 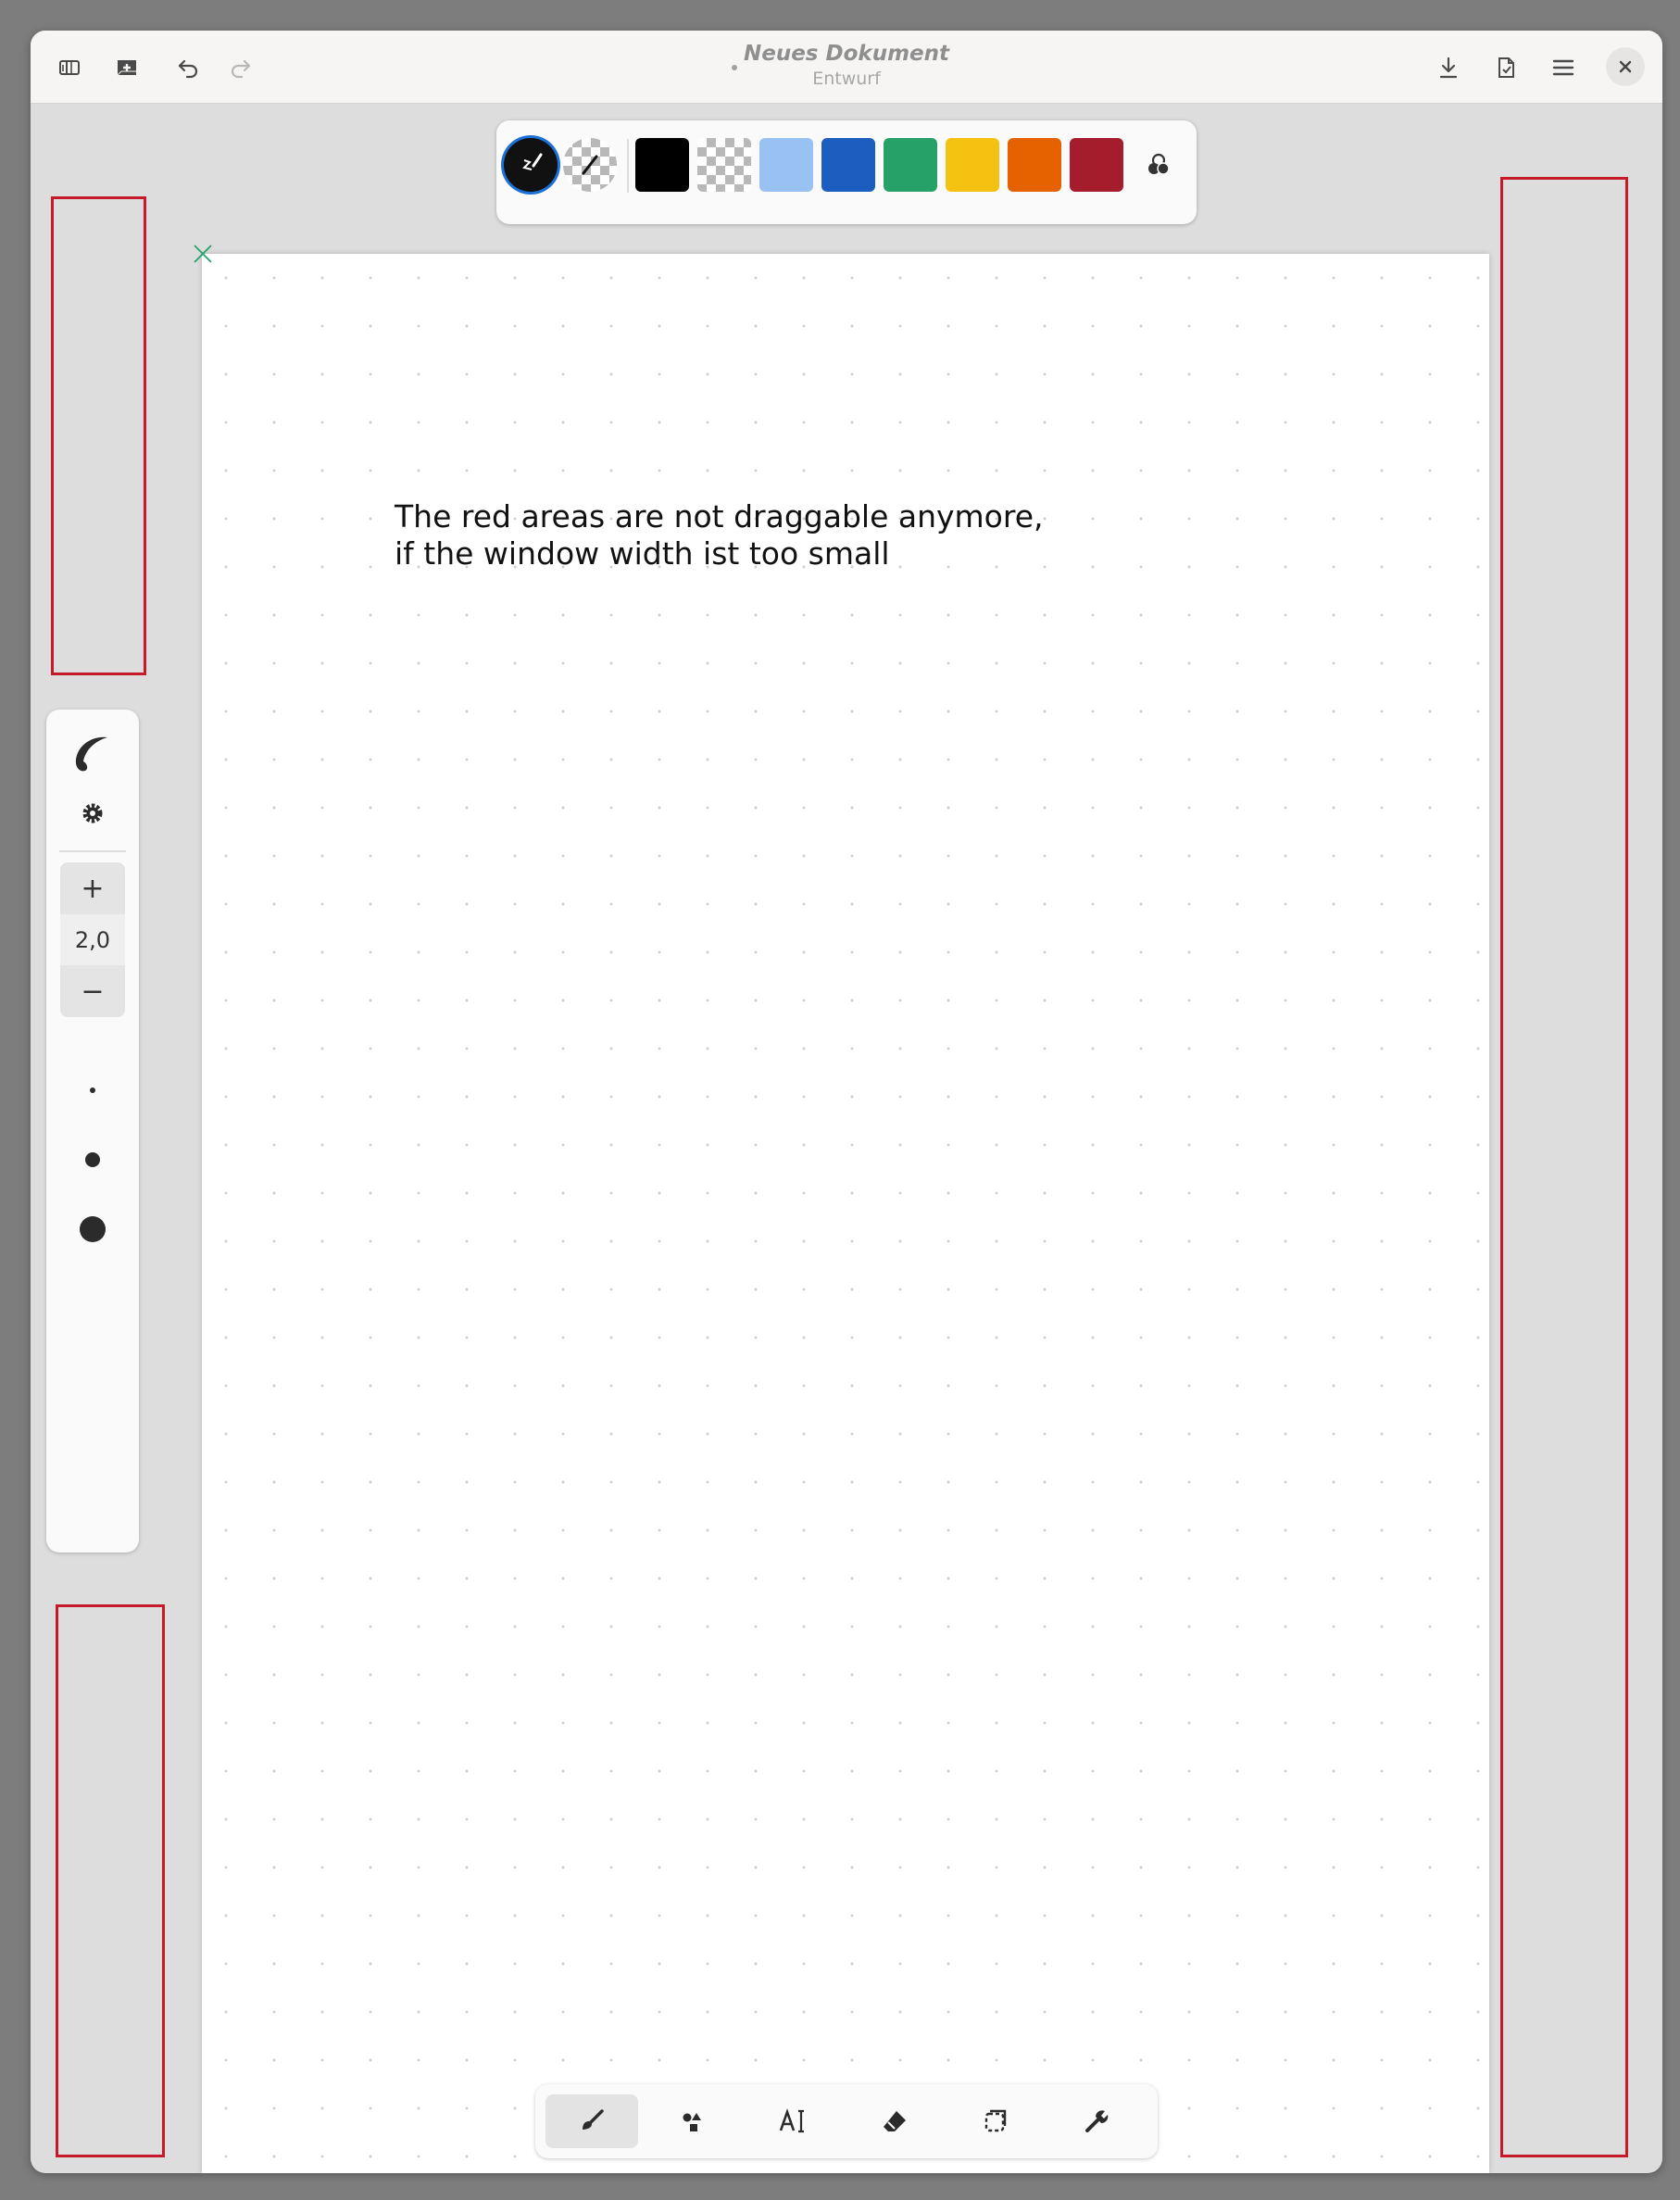 I want to click on brush-icon, so click(x=591, y=2121).